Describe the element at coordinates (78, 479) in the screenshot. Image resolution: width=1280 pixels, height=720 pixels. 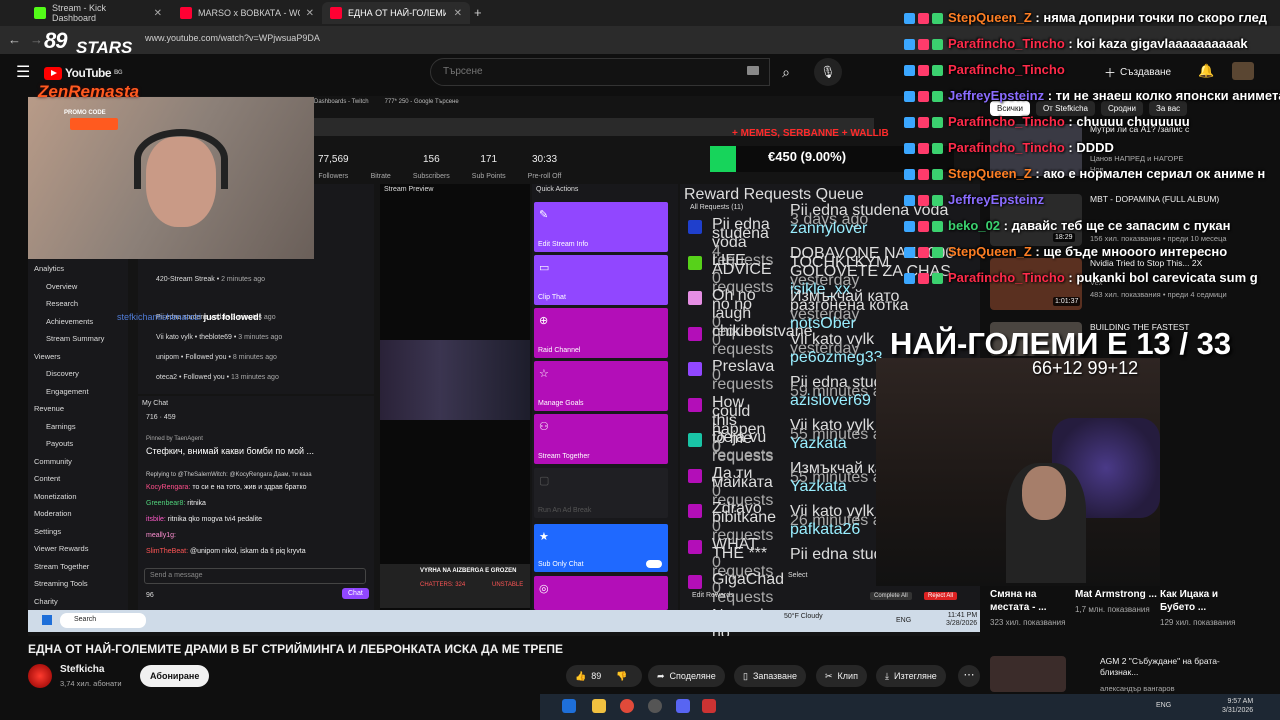
I see `nav-content: Content` at that location.